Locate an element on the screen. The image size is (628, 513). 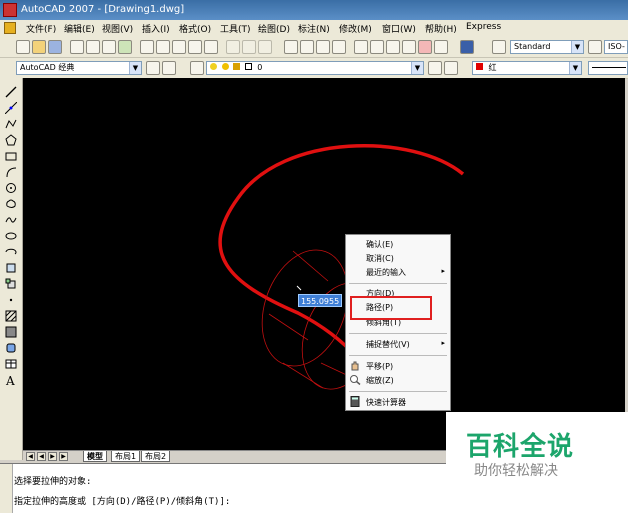
new-icon is located at coordinates (23, 47).